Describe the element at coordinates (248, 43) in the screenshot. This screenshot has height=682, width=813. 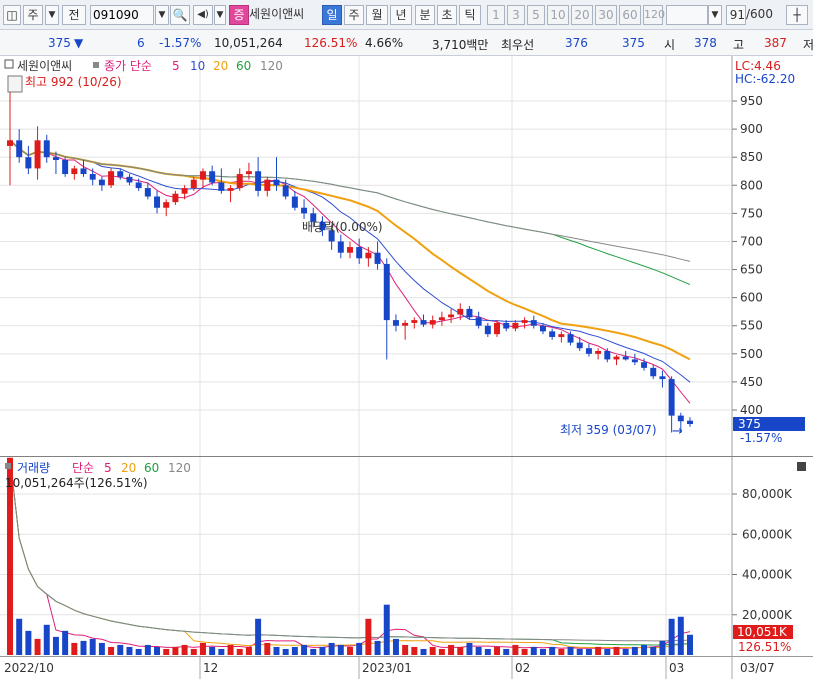
I see `volume-value: 10,051,264` at that location.